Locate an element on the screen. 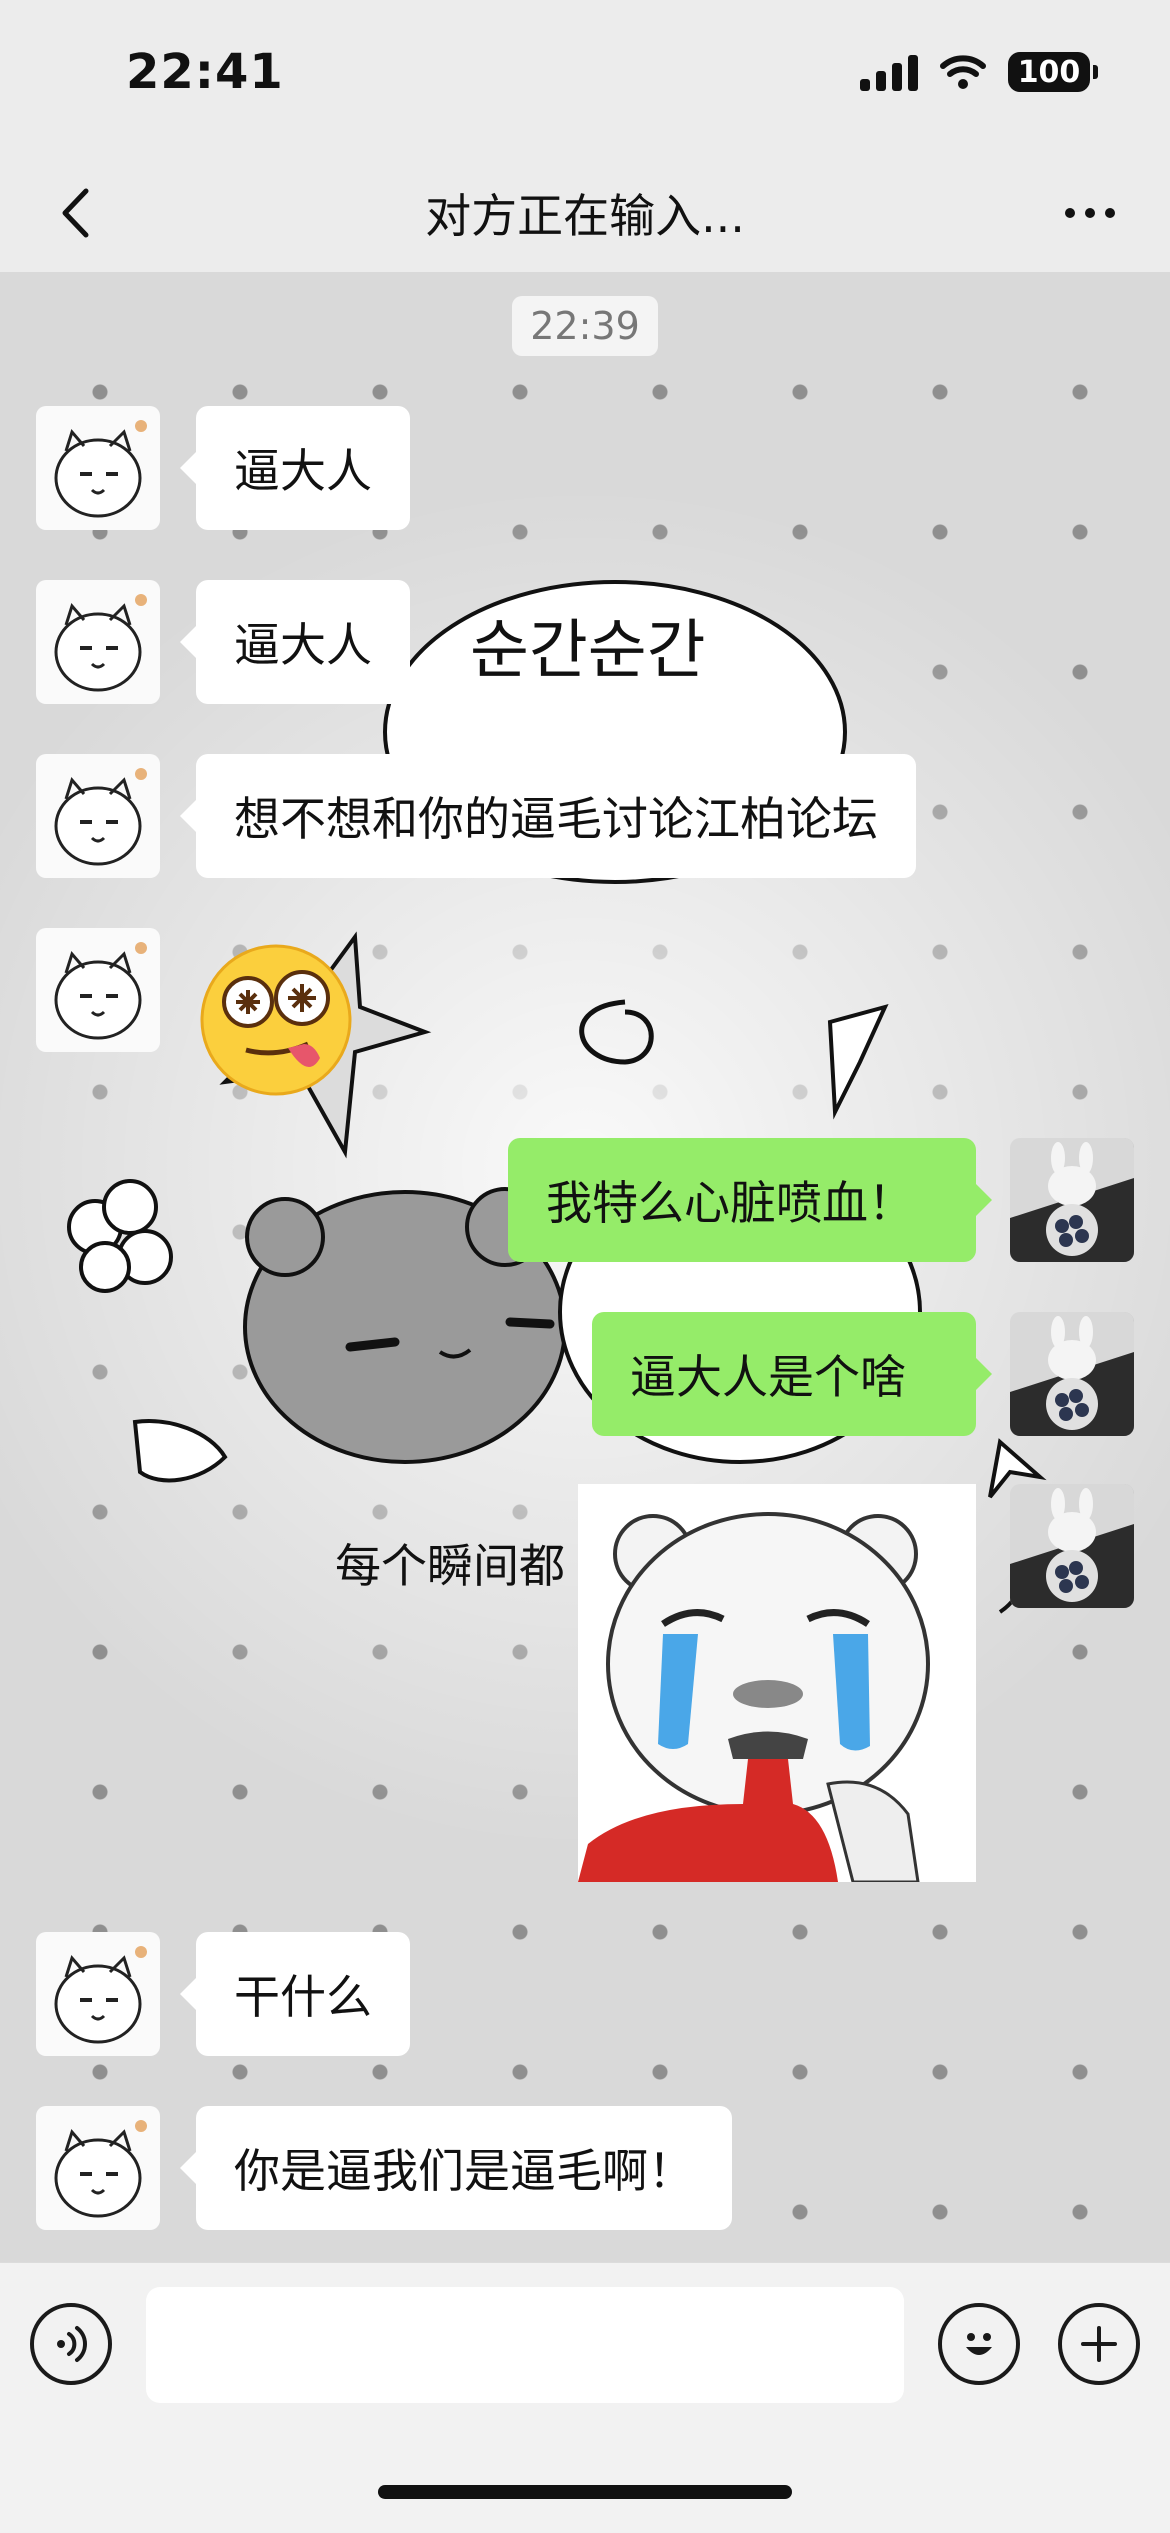 The height and width of the screenshot is (2533, 1170). message-bubble-received: 你是逼我们是逼毛啊！ is located at coordinates (456, 2168).